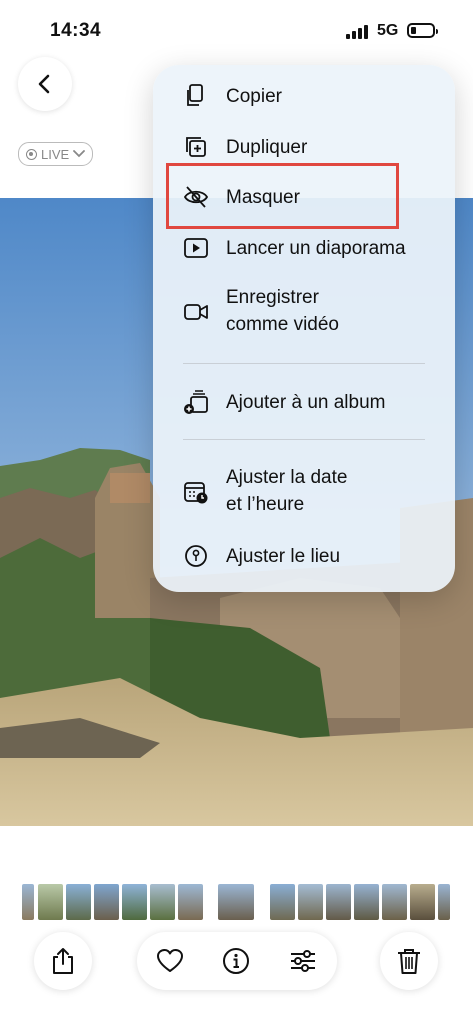 This screenshot has width=473, height=1024. What do you see at coordinates (196, 402) in the screenshot?
I see `add-album-icon` at bounding box center [196, 402].